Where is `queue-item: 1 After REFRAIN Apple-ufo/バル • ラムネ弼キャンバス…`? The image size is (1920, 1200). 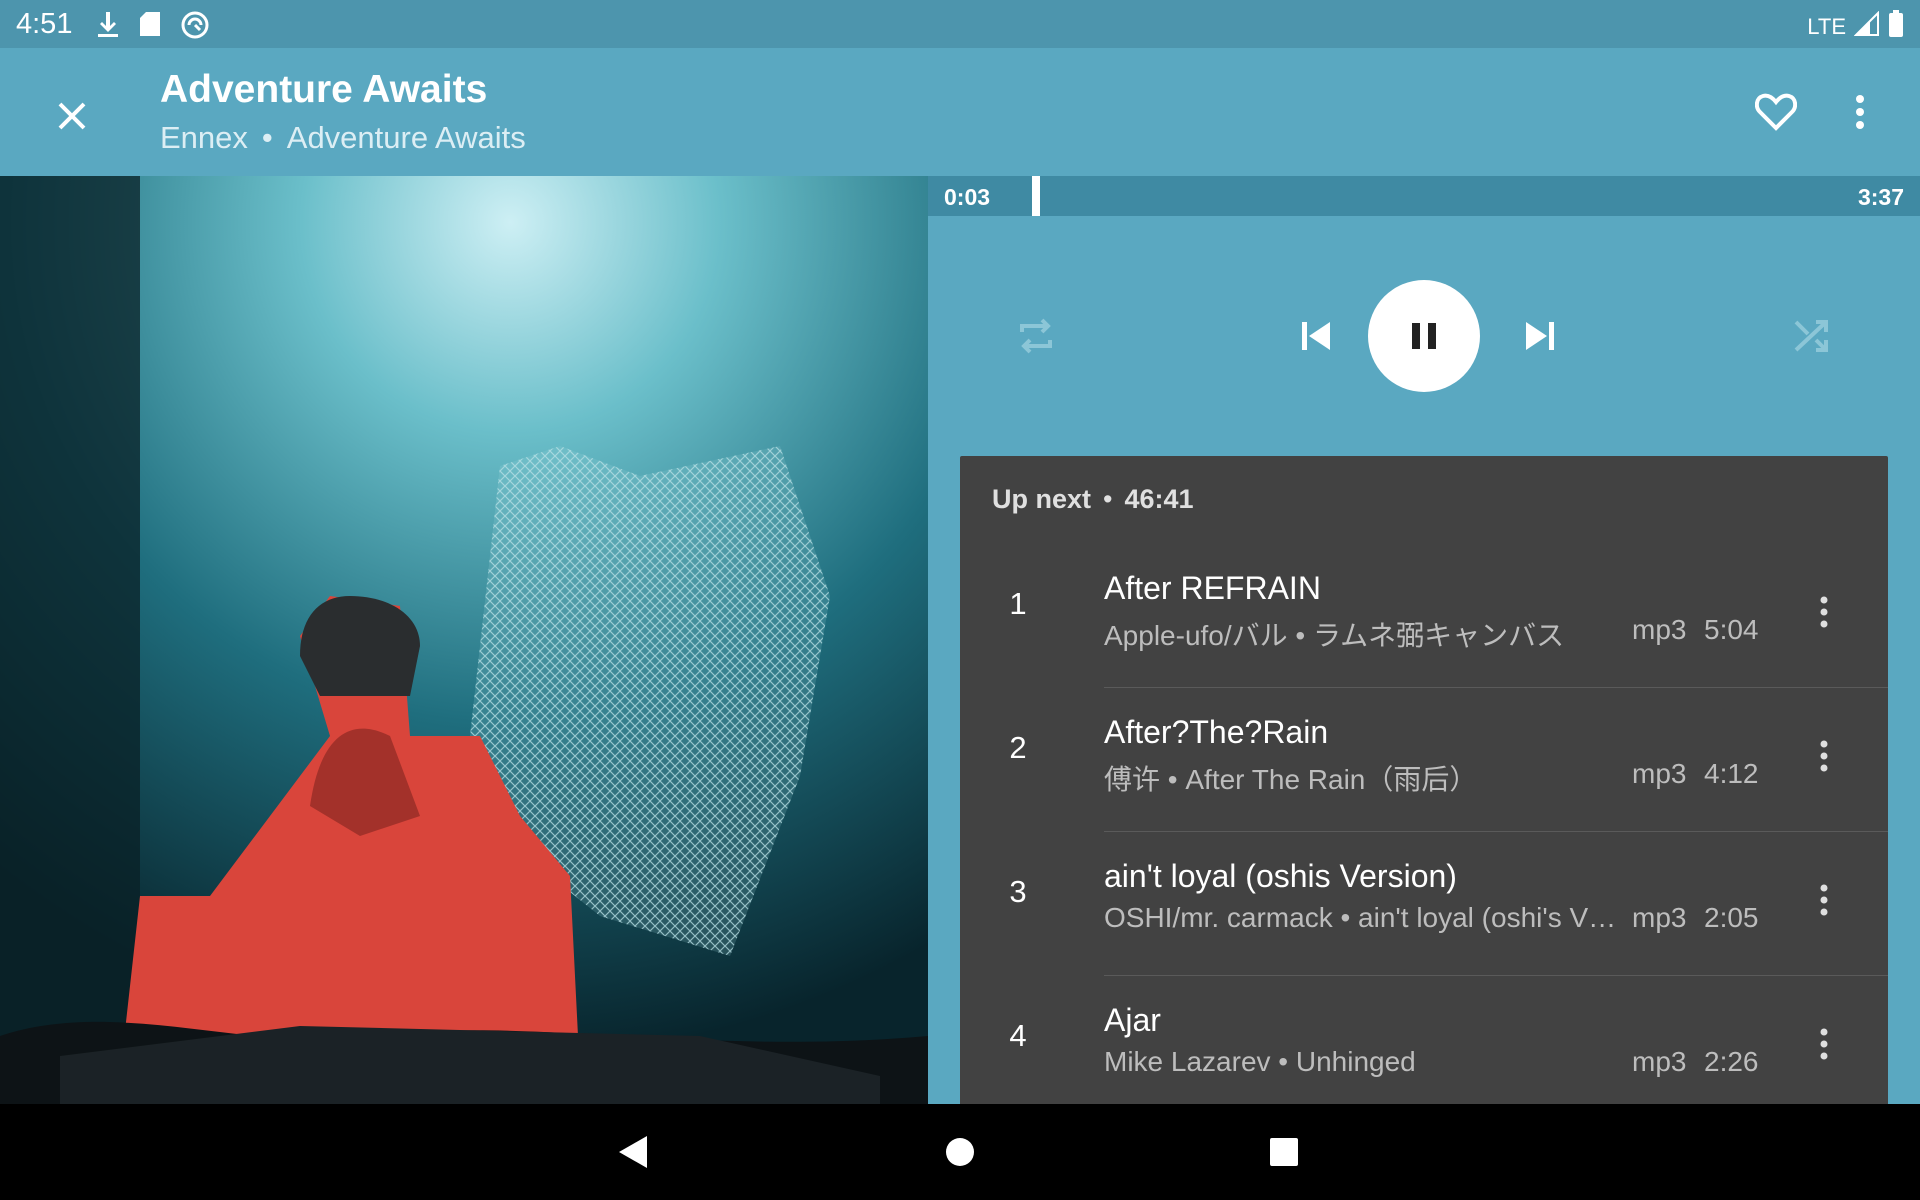
queue-item: 1 After REFRAIN Apple-ufo/バル • ラムネ弼キャンバス… is located at coordinates (1424, 616).